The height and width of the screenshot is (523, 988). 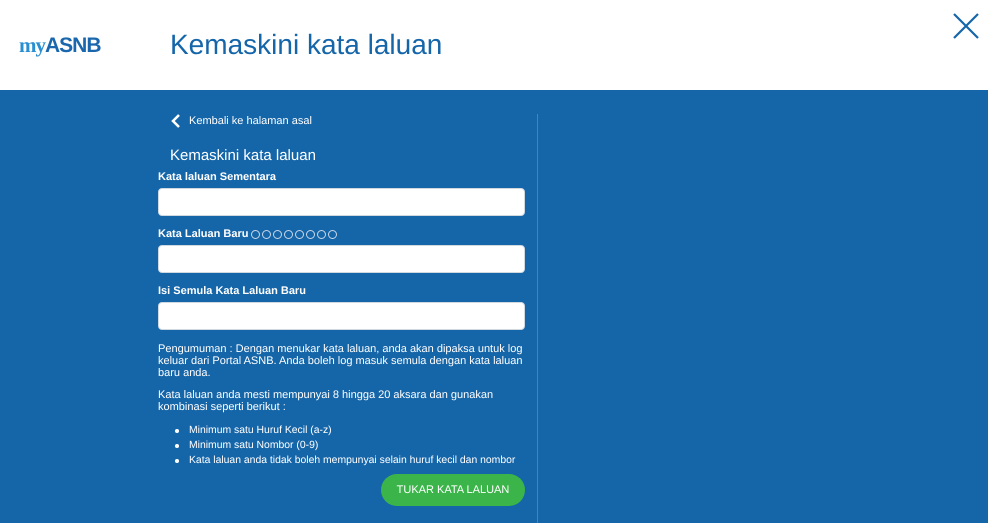 I want to click on rule-item: Minimum satu Huruf Kecil (a-z), so click(x=260, y=431).